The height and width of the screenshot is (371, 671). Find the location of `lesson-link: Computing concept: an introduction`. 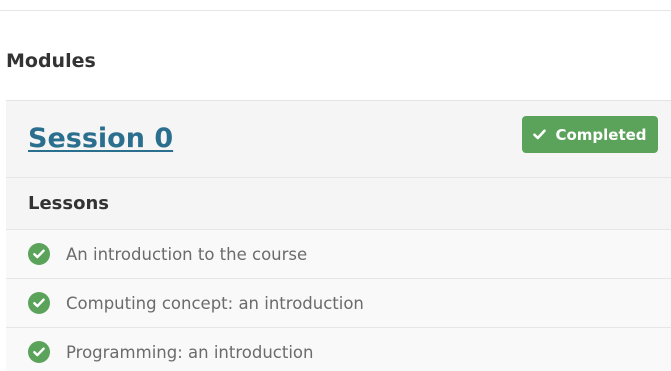

lesson-link: Computing concept: an introduction is located at coordinates (215, 303).